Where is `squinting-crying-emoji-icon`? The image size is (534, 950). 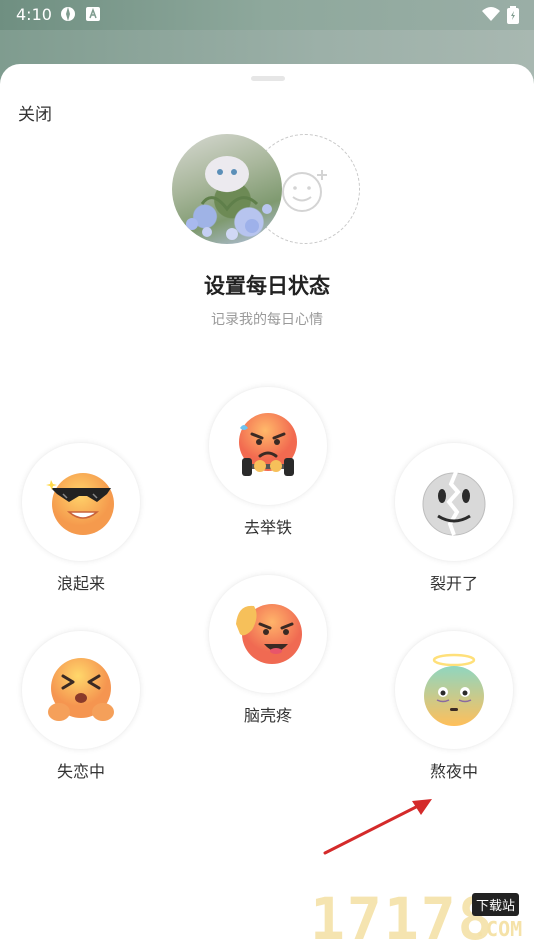
squinting-crying-emoji-icon is located at coordinates (81, 689).